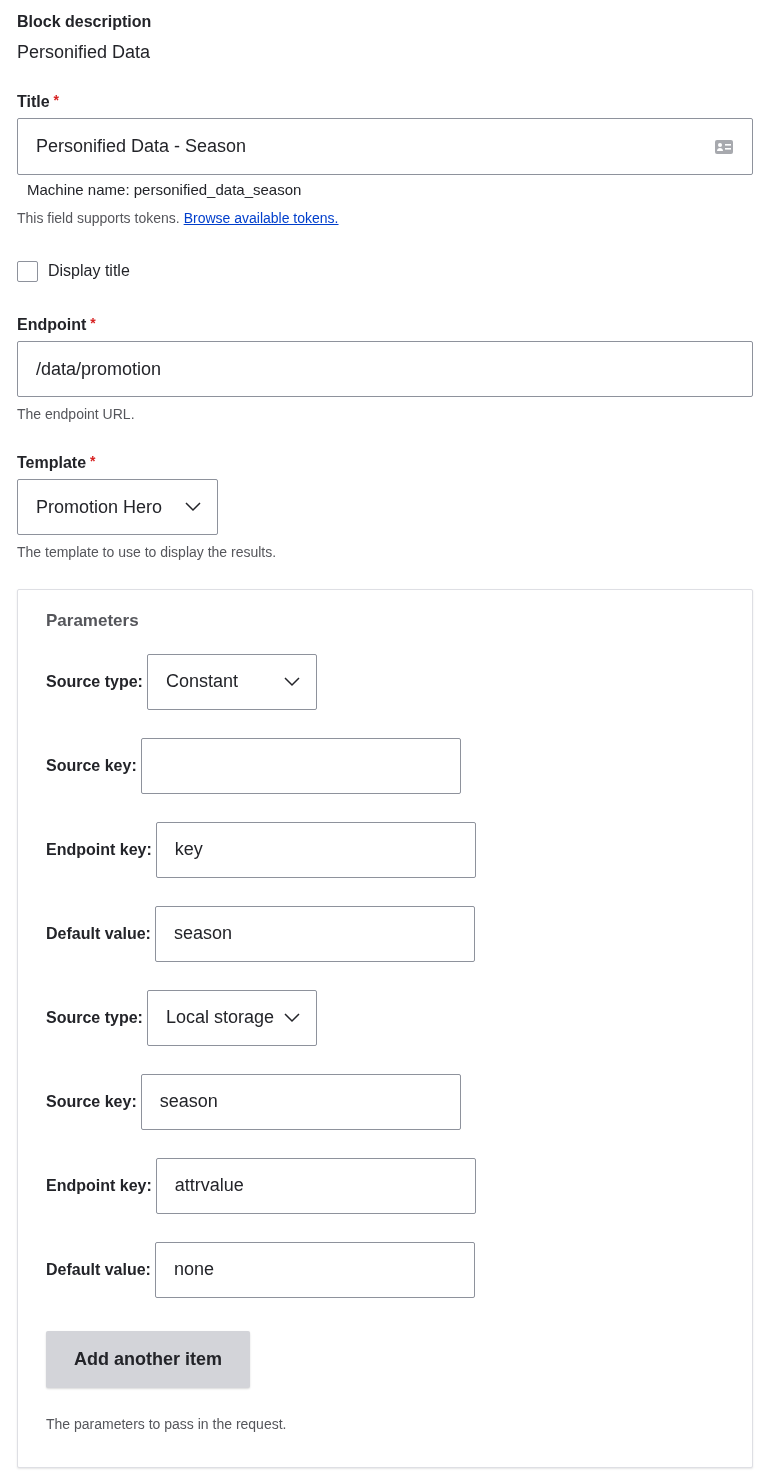 Image resolution: width=768 pixels, height=1483 pixels. What do you see at coordinates (93, 621) in the screenshot?
I see `panel-title: Parameters` at bounding box center [93, 621].